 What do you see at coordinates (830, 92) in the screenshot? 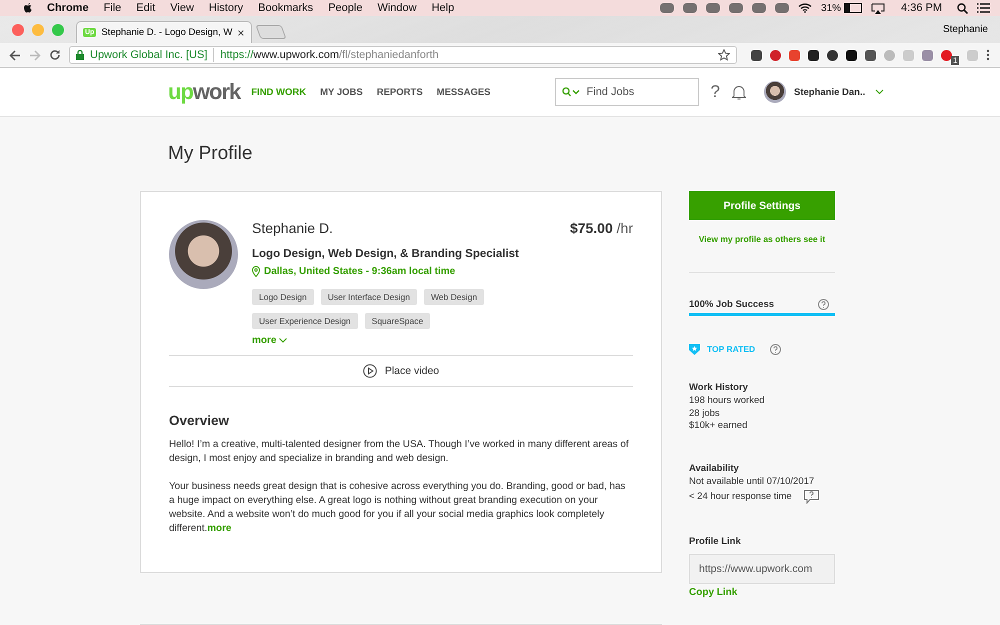
I see `user-menu: Stephanie Dan..` at bounding box center [830, 92].